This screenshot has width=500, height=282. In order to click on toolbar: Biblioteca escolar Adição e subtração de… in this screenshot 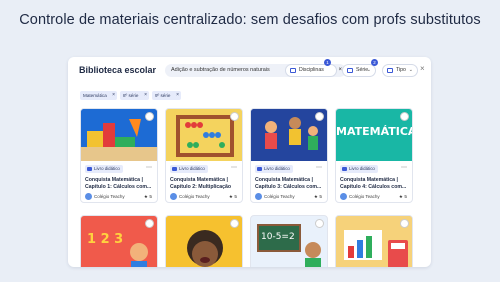, I will do `click(249, 70)`.